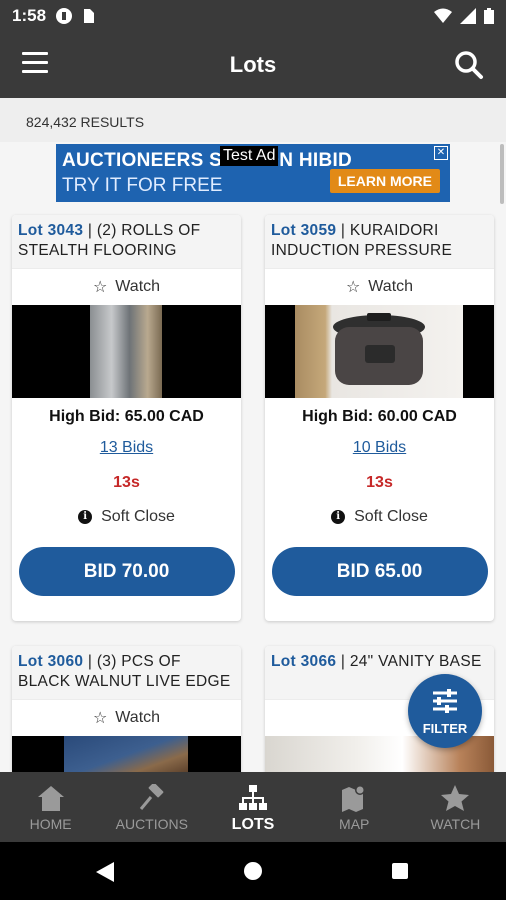  Describe the element at coordinates (151, 797) in the screenshot. I see `gavel-icon` at that location.